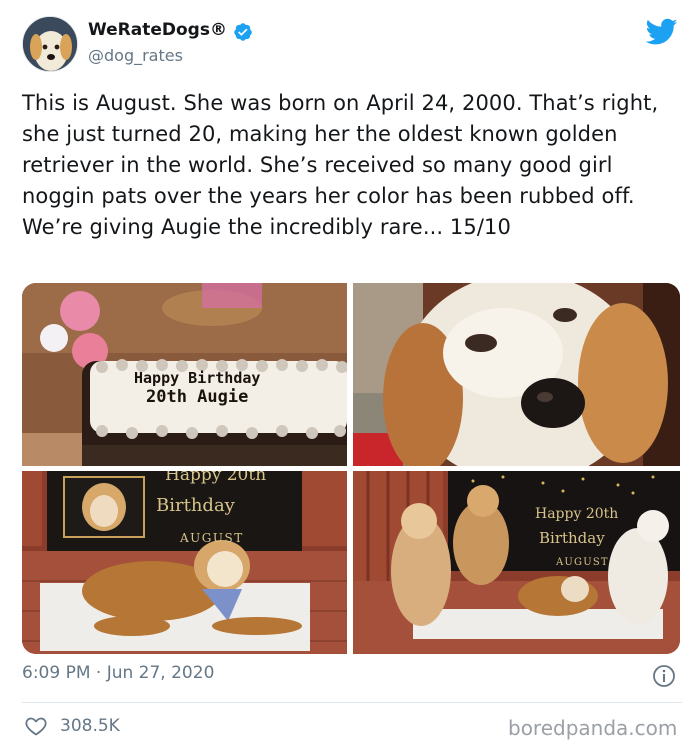 The image size is (700, 755). What do you see at coordinates (664, 676) in the screenshot?
I see `info-icon` at bounding box center [664, 676].